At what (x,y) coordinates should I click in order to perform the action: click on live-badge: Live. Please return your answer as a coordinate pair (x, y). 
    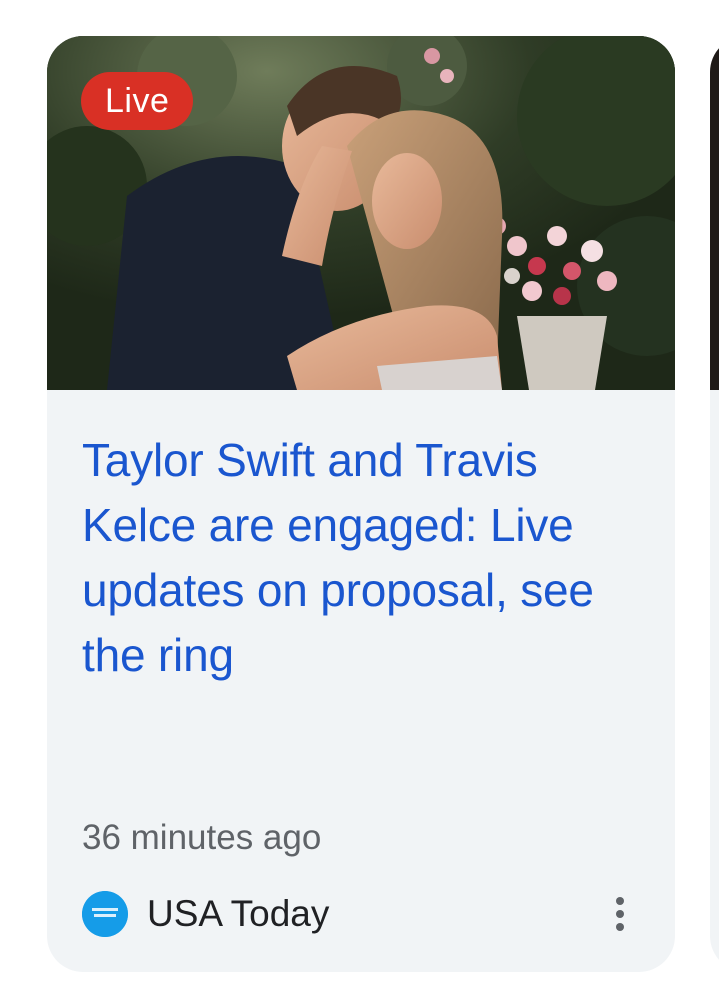
    Looking at the image, I should click on (137, 101).